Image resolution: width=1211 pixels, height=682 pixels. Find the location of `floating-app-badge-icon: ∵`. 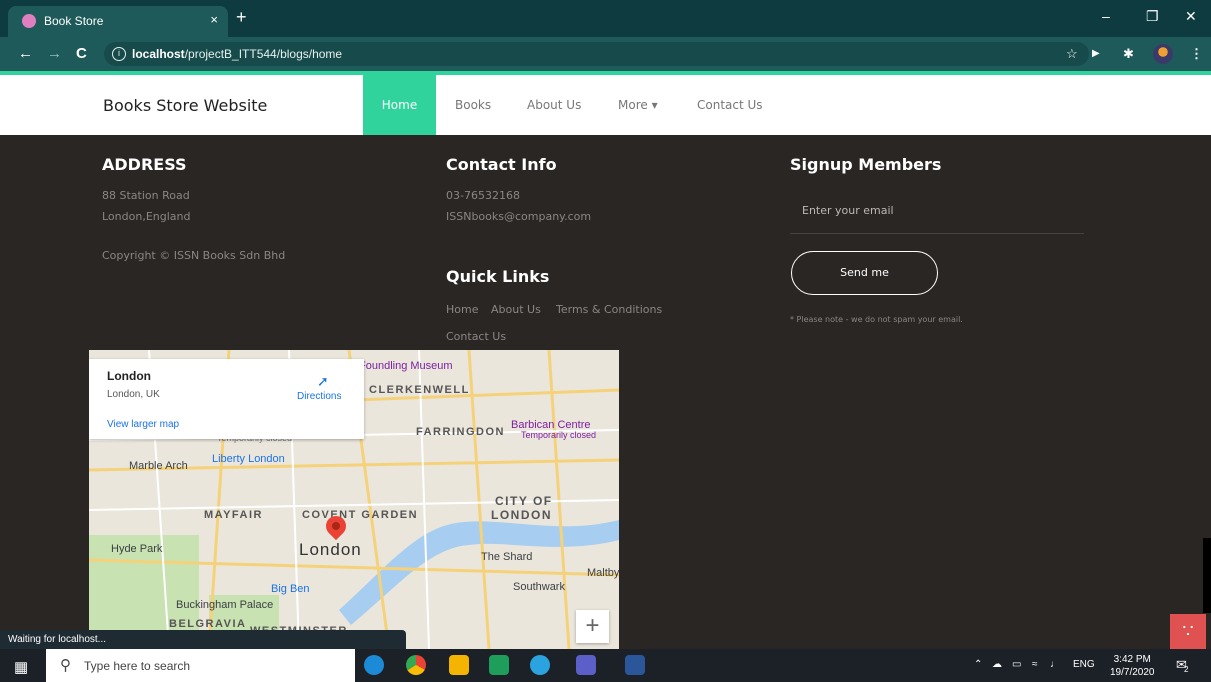

floating-app-badge-icon: ∵ is located at coordinates (1188, 631).